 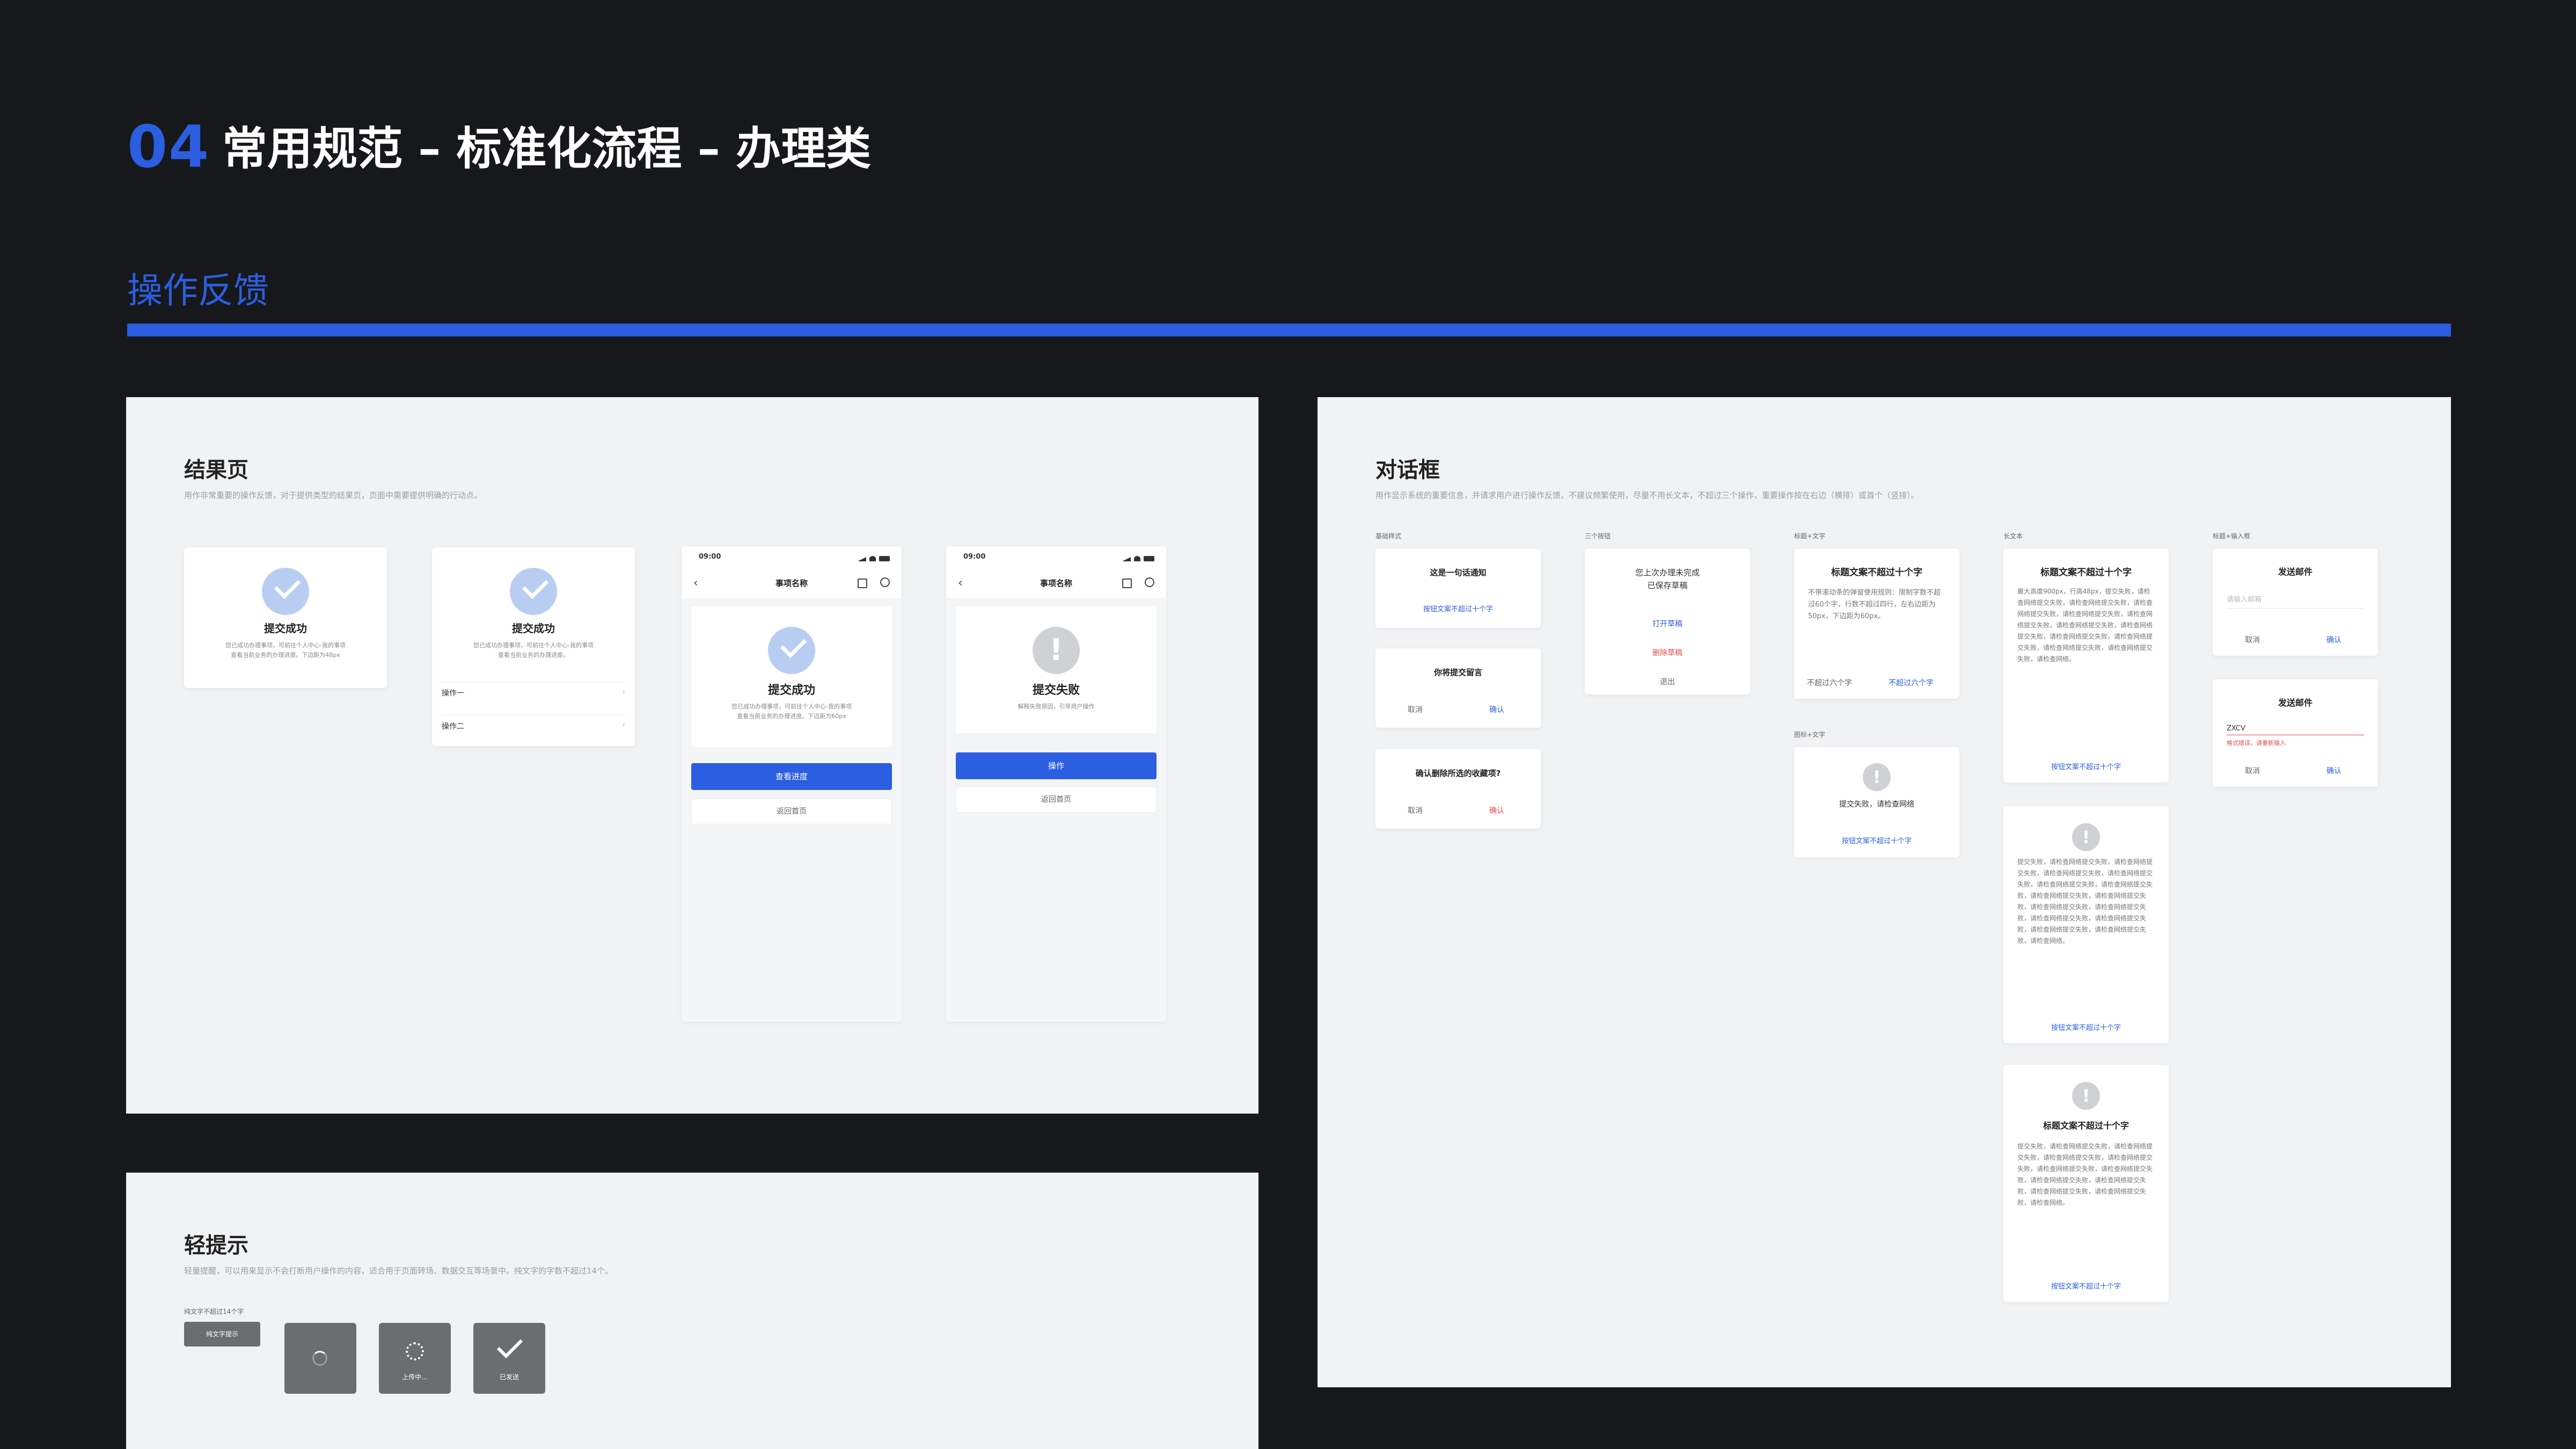 What do you see at coordinates (533, 690) in the screenshot?
I see `list-item-action-1: 操作一` at bounding box center [533, 690].